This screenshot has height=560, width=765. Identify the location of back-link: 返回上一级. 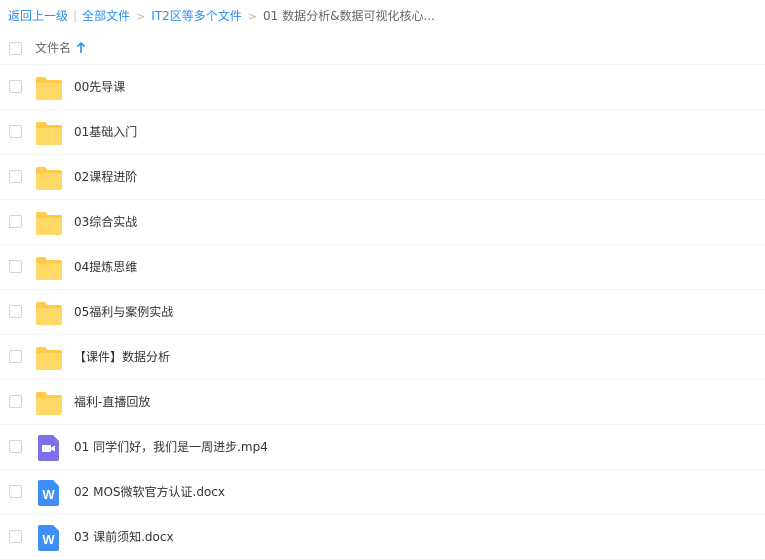
(38, 16).